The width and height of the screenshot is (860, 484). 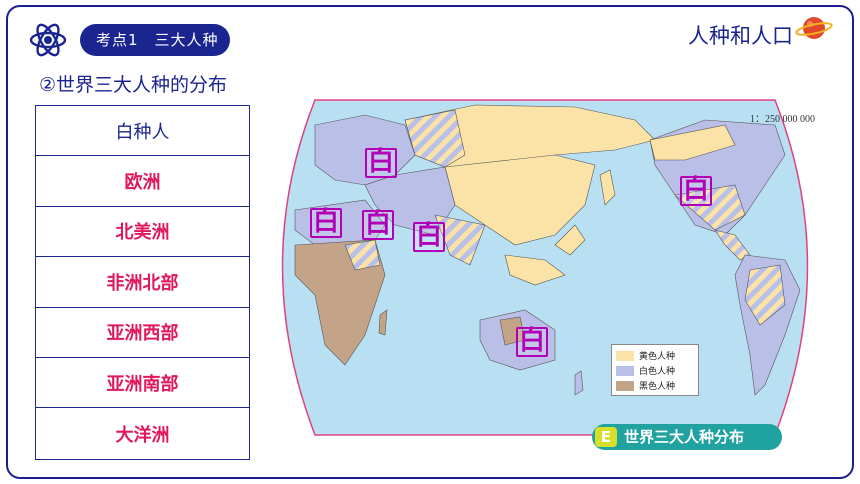 I want to click on table-row: 非洲北部, so click(x=142, y=282).